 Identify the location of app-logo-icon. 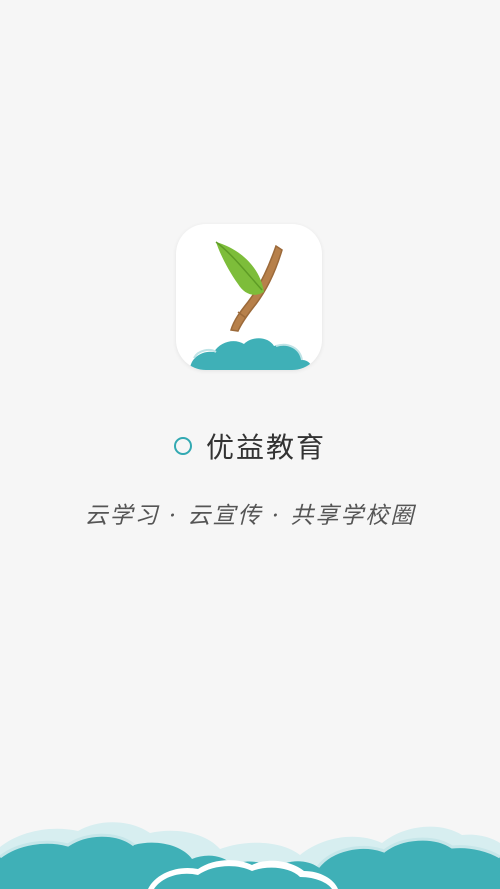
(249, 297).